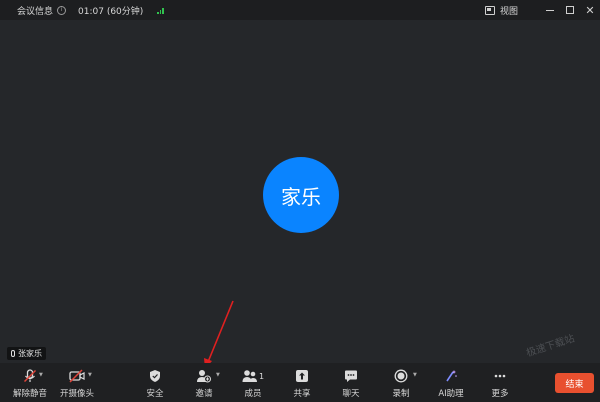 Image resolution: width=600 pixels, height=402 pixels. I want to click on ai-assistant-label: AI助理, so click(451, 394).